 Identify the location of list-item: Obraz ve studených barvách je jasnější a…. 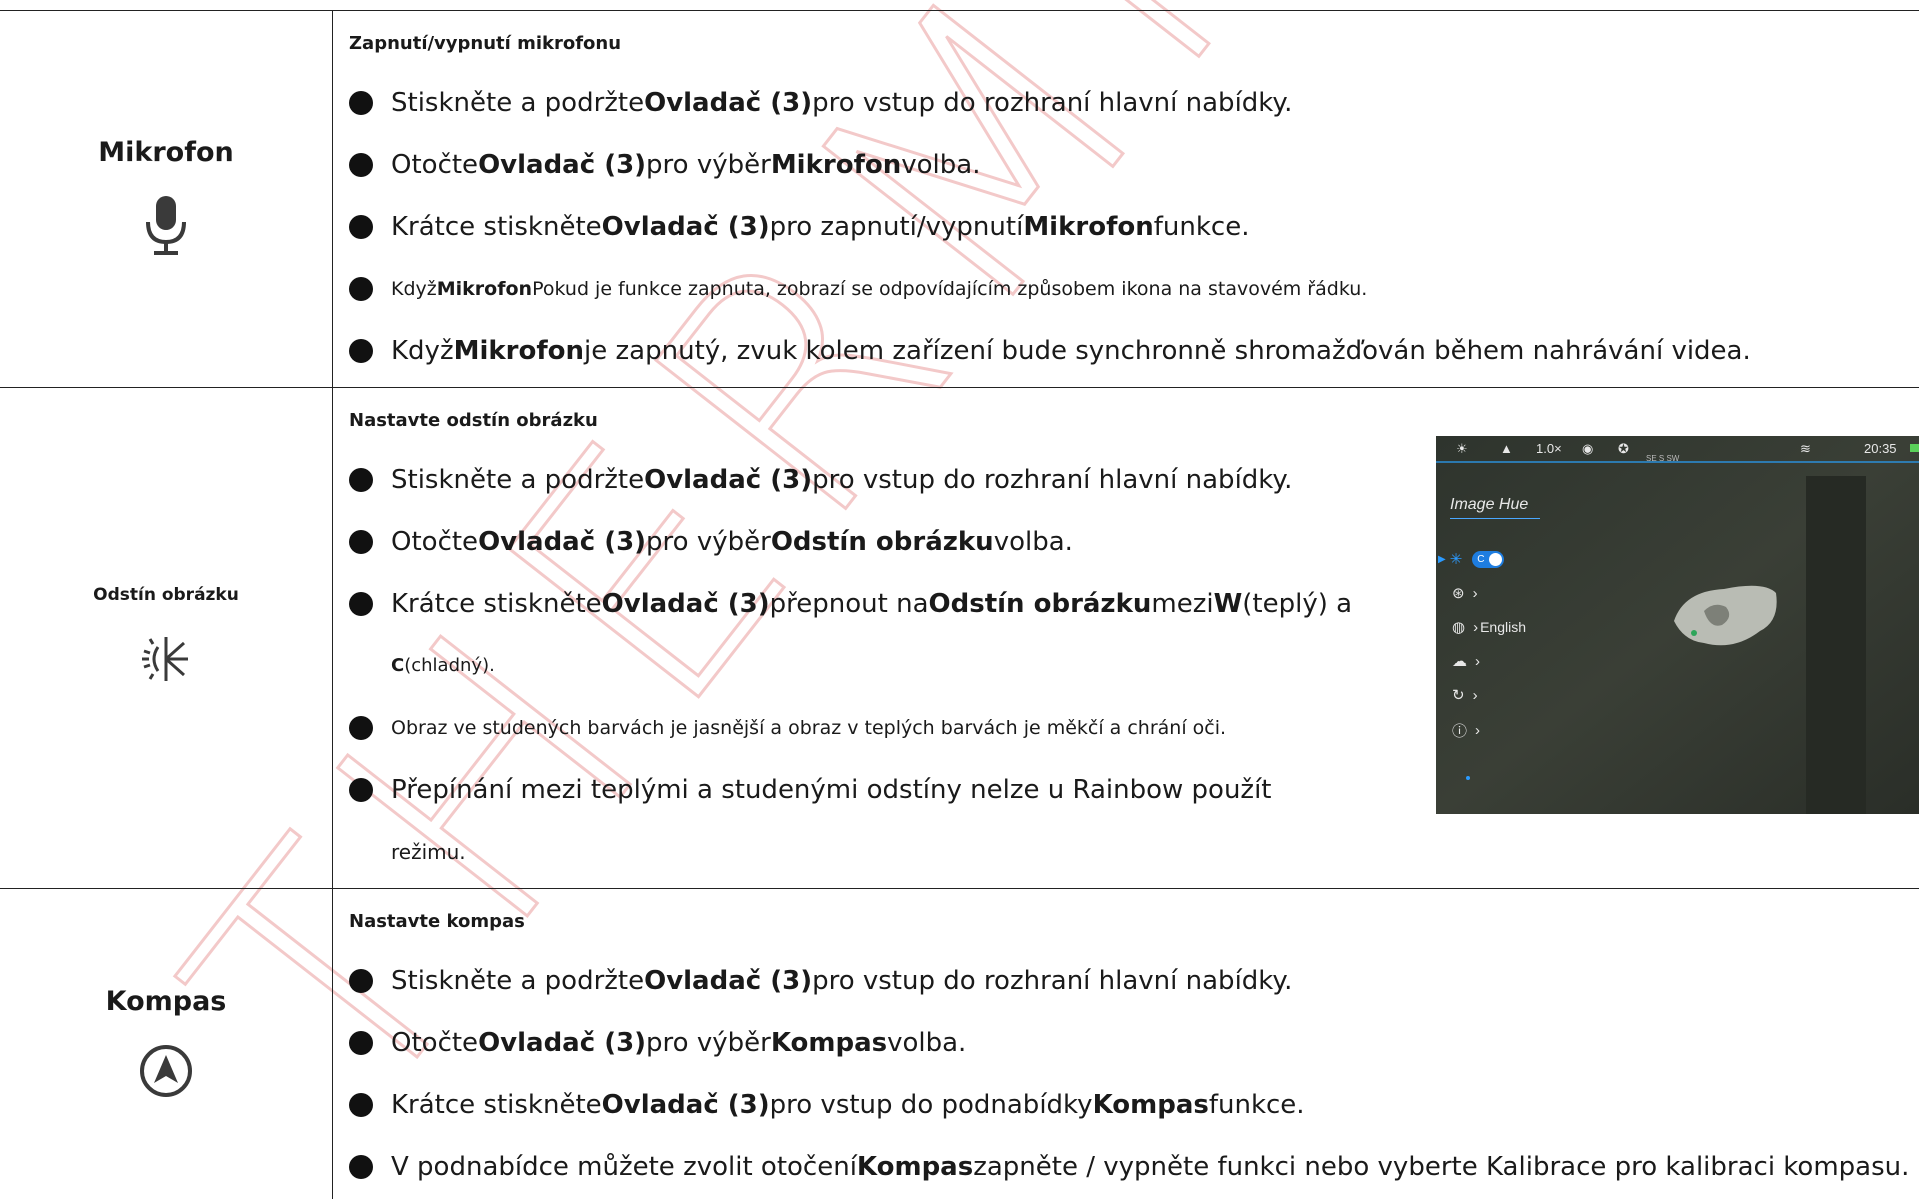
(1134, 728).